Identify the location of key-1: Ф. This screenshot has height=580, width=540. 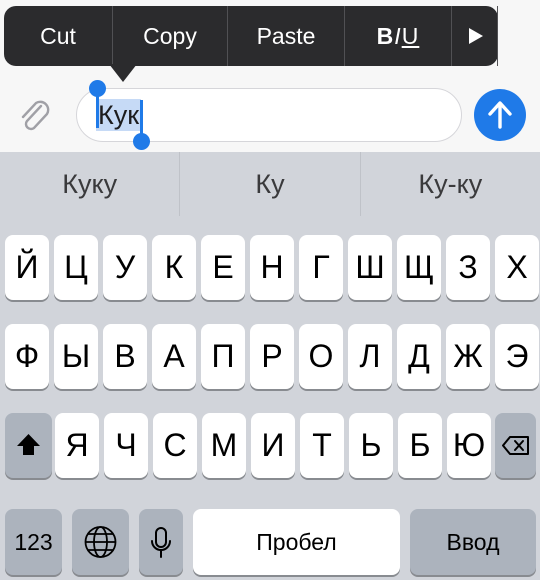
(27, 356).